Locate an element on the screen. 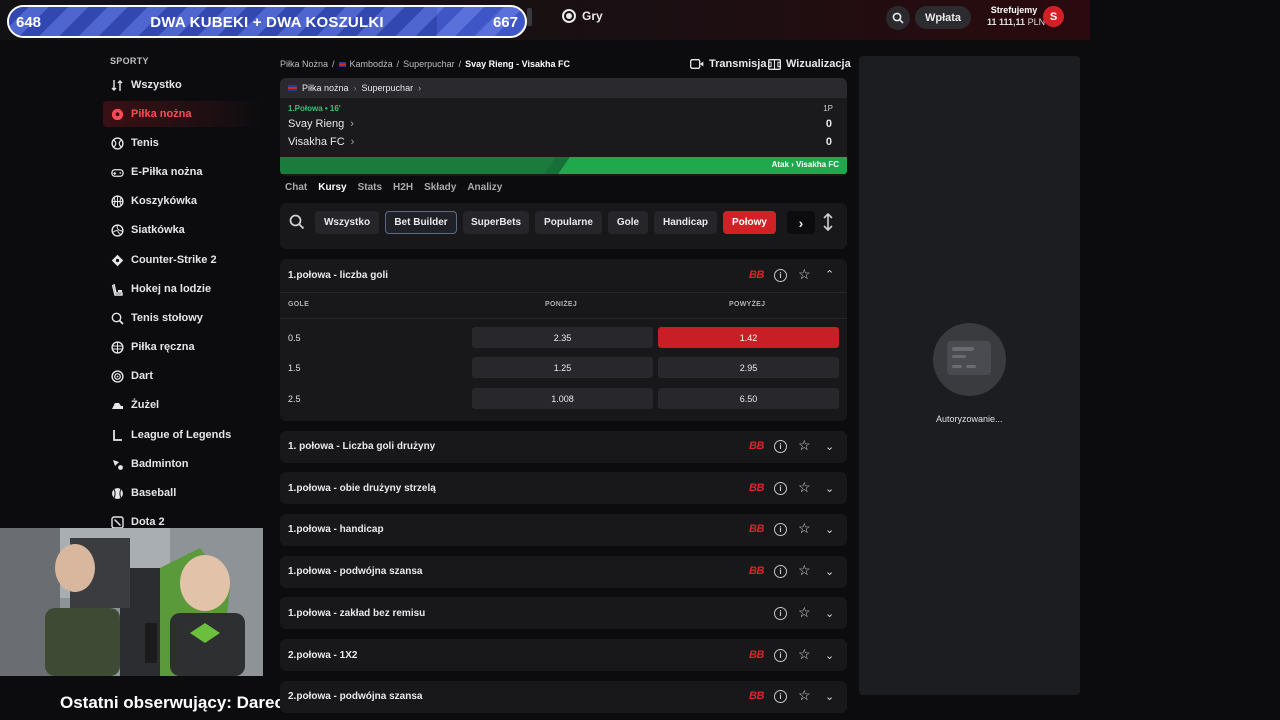 This screenshot has height=720, width=1280. sidebar-item-badminton: Badminton is located at coordinates (183, 464).